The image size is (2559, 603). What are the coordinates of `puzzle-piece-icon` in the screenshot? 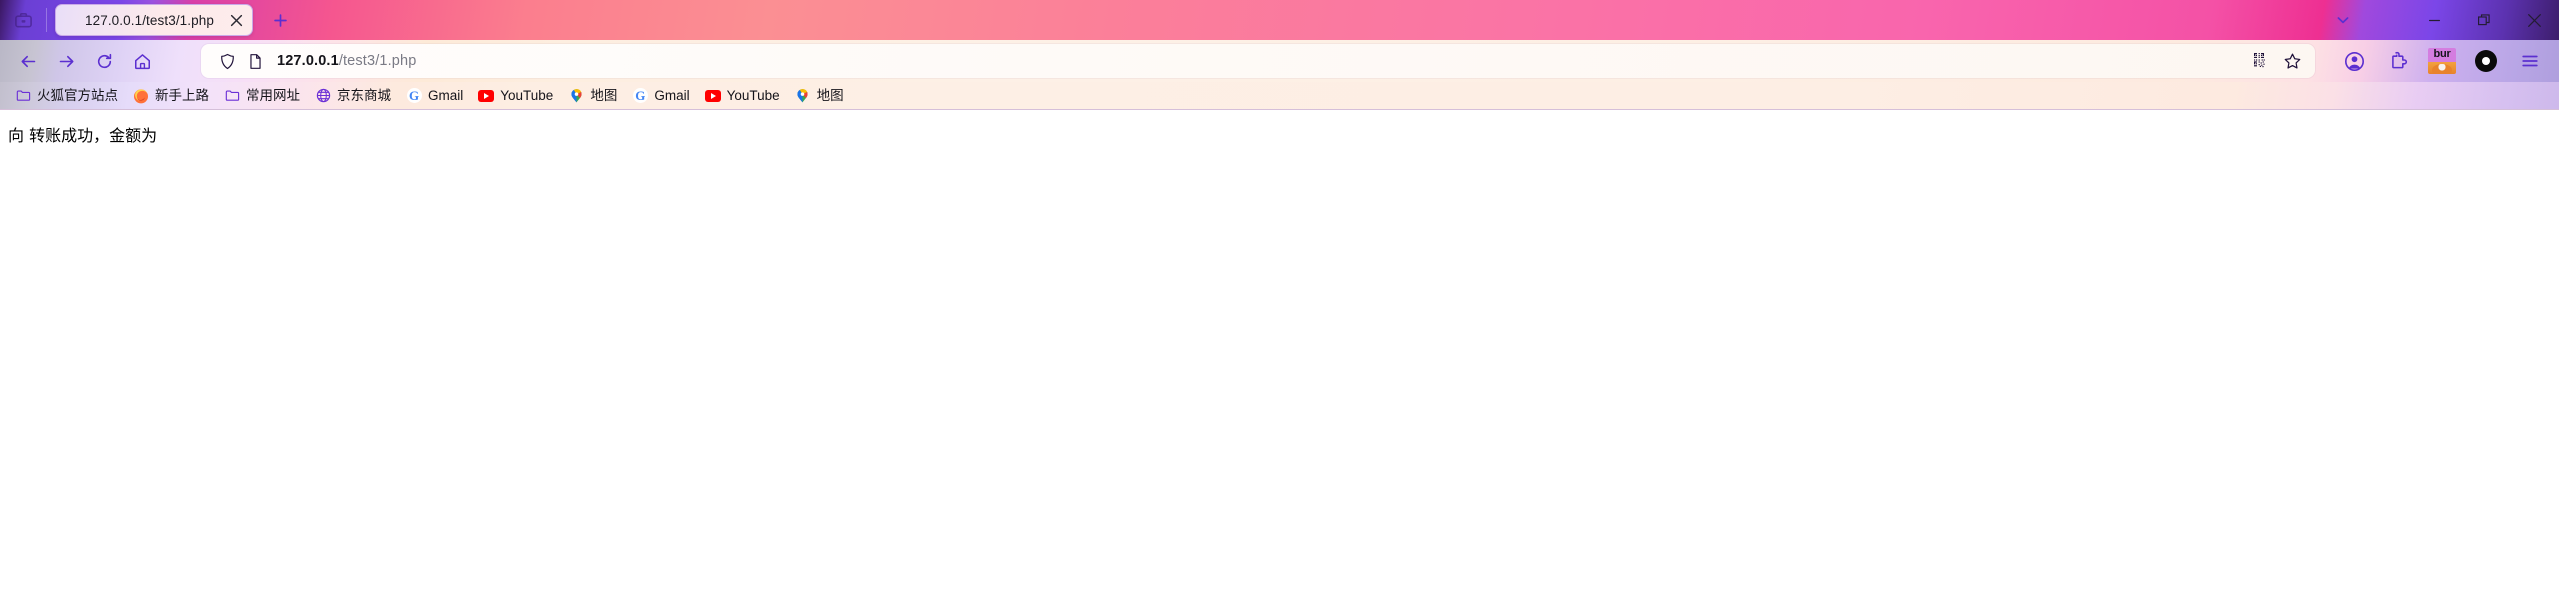 It's located at (2400, 60).